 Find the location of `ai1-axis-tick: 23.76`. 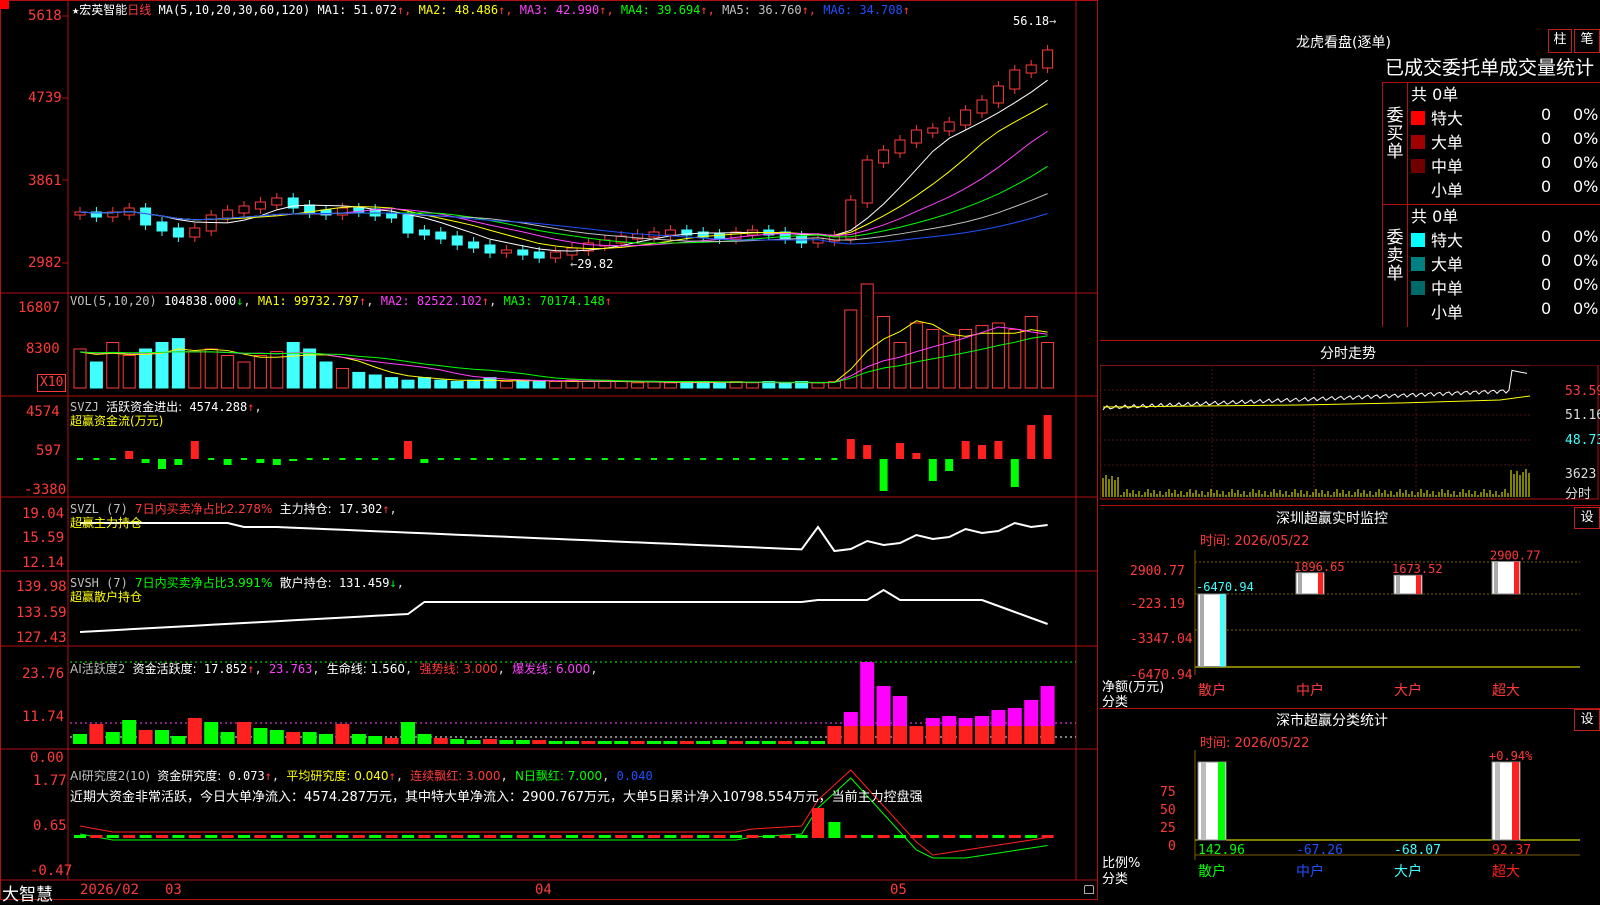

ai1-axis-tick: 23.76 is located at coordinates (43, 674).